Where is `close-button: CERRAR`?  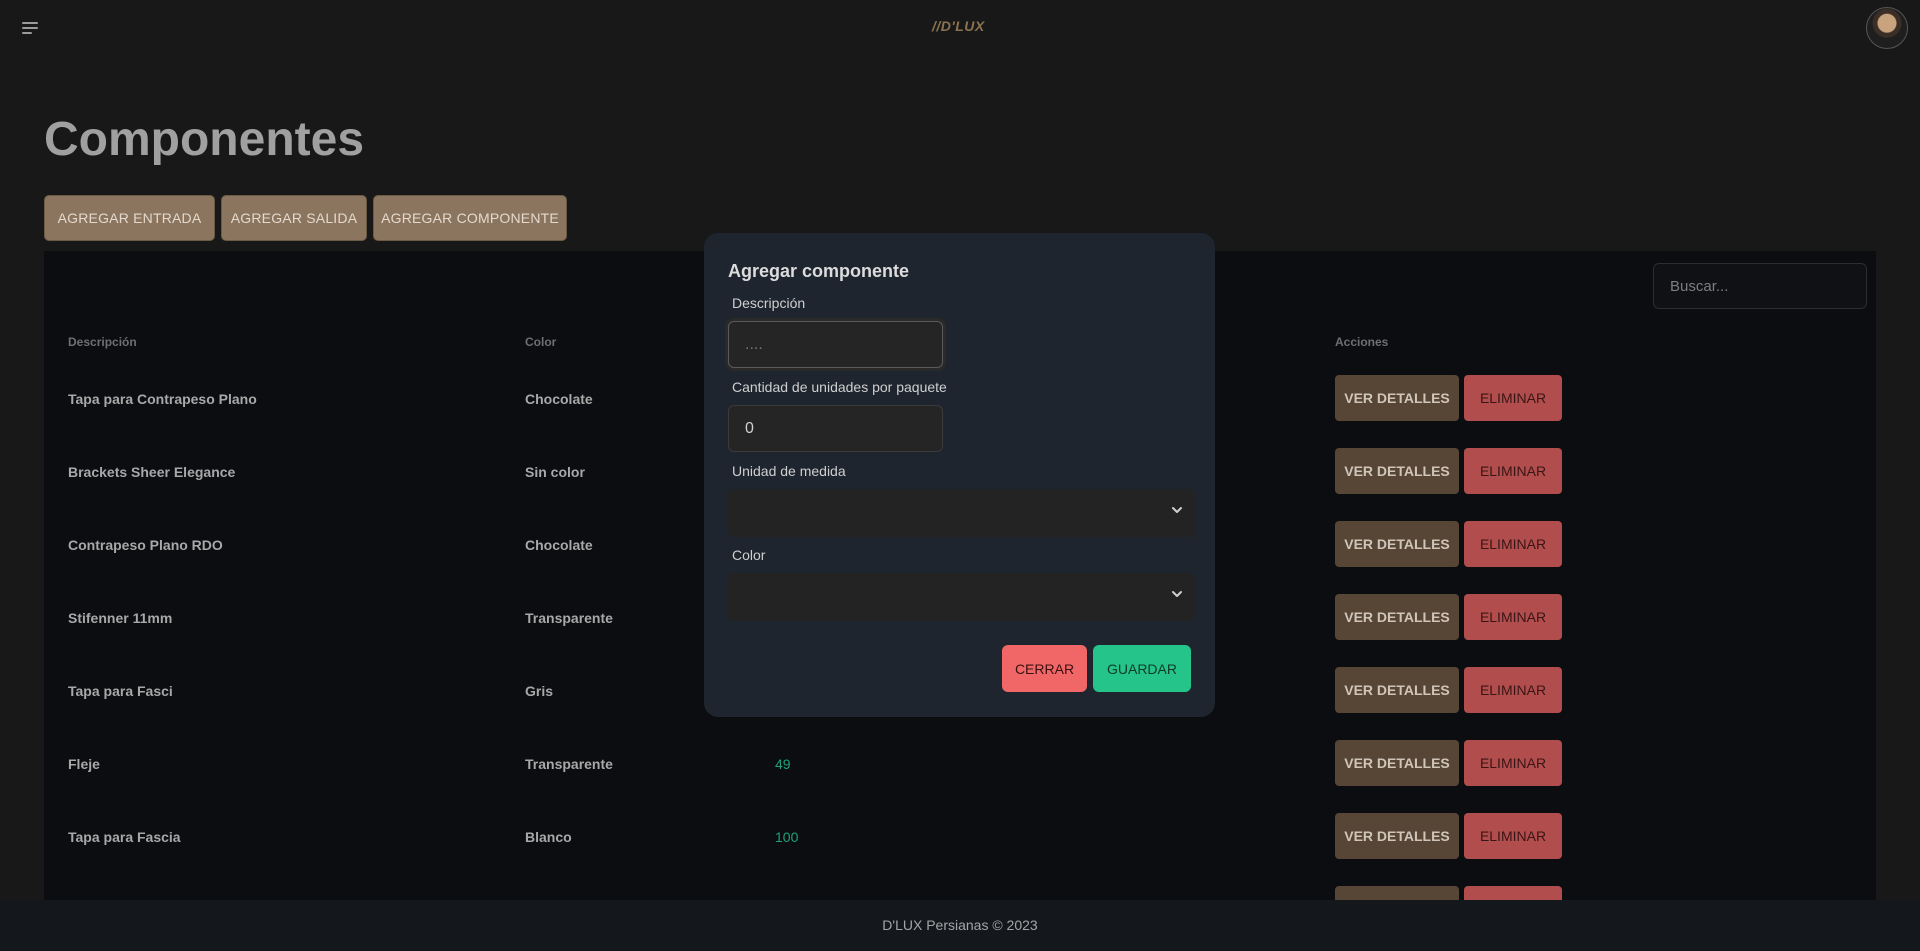 close-button: CERRAR is located at coordinates (1044, 668).